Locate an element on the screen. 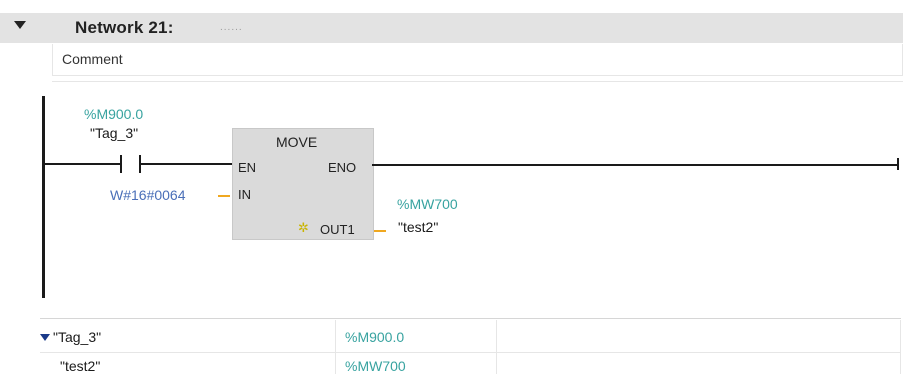  power-rail is located at coordinates (43, 197).